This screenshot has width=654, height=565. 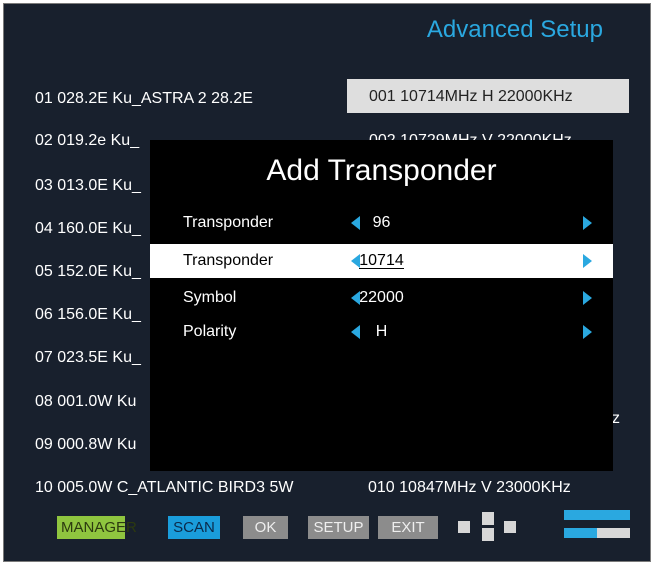 I want to click on dialog-title: Add Transponder, so click(x=381, y=170).